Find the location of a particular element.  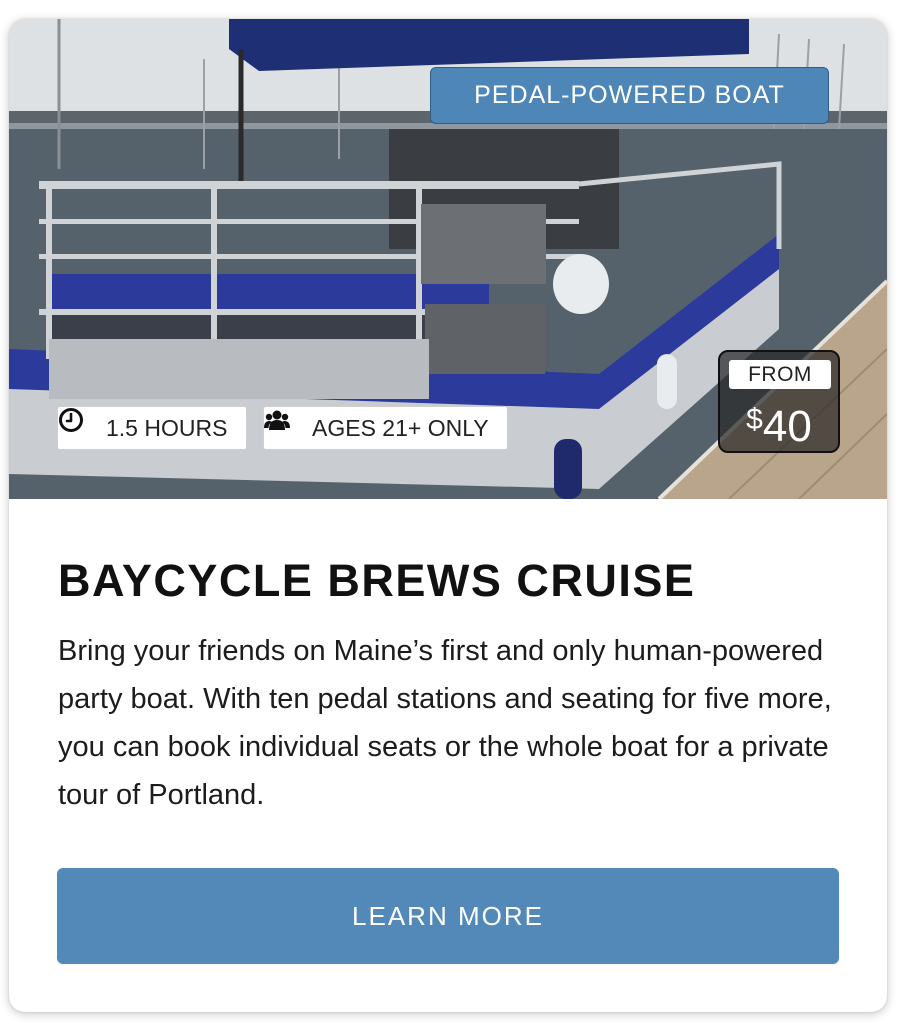

price-from-label: FROM is located at coordinates (780, 374).